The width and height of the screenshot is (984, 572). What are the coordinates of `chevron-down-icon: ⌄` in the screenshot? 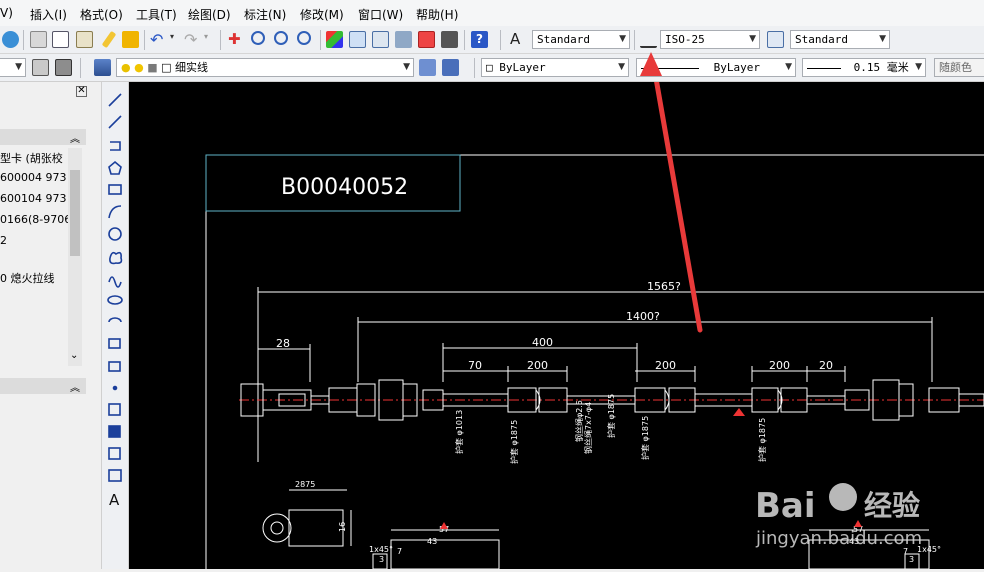 It's located at (74, 355).